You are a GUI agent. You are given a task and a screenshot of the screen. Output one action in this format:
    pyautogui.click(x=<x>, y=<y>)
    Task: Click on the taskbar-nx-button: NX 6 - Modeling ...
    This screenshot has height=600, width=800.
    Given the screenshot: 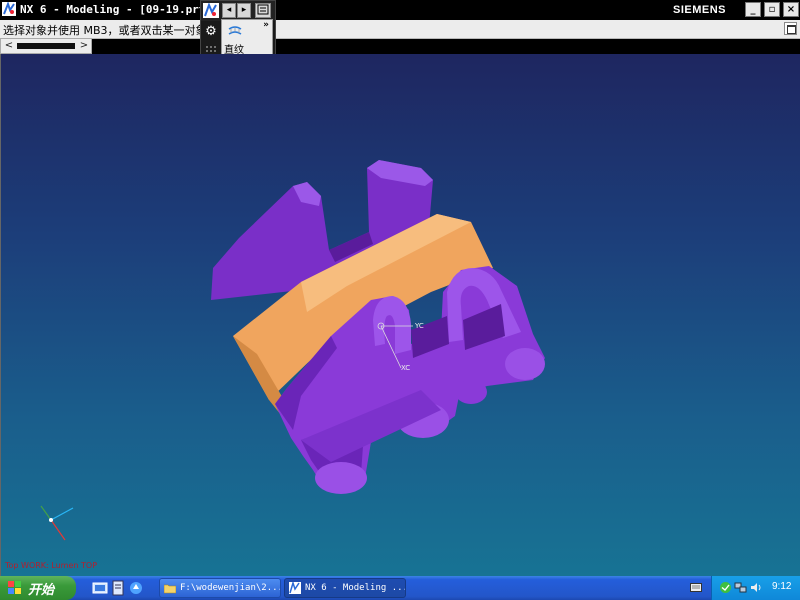 What is the action you would take?
    pyautogui.click(x=345, y=588)
    